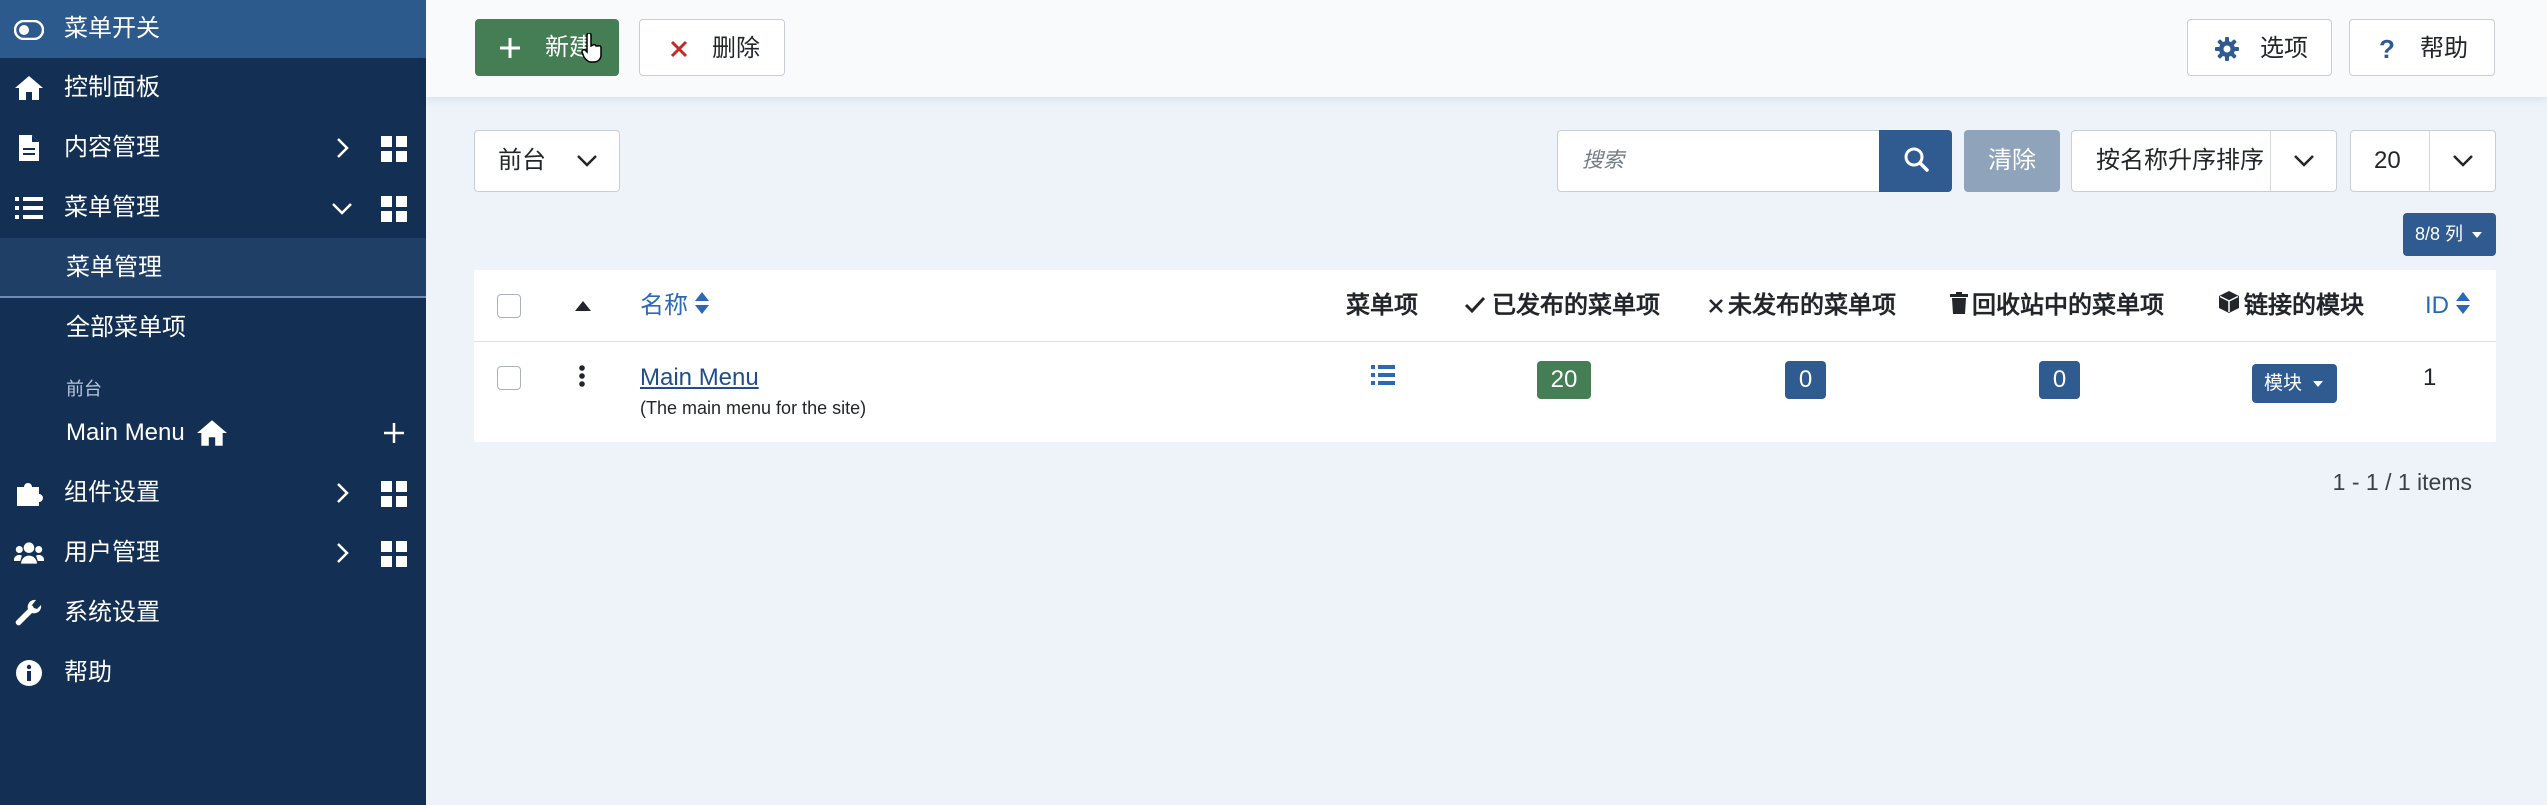 Image resolution: width=2547 pixels, height=805 pixels. What do you see at coordinates (2423, 161) in the screenshot?
I see `limit-select: 20` at bounding box center [2423, 161].